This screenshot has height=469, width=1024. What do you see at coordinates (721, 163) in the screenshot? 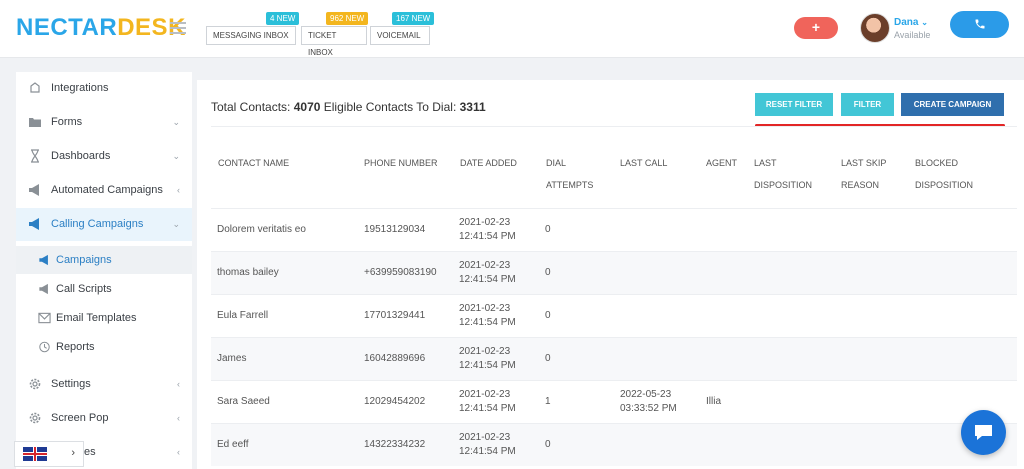
I see `column-header-agent: Agent` at bounding box center [721, 163].